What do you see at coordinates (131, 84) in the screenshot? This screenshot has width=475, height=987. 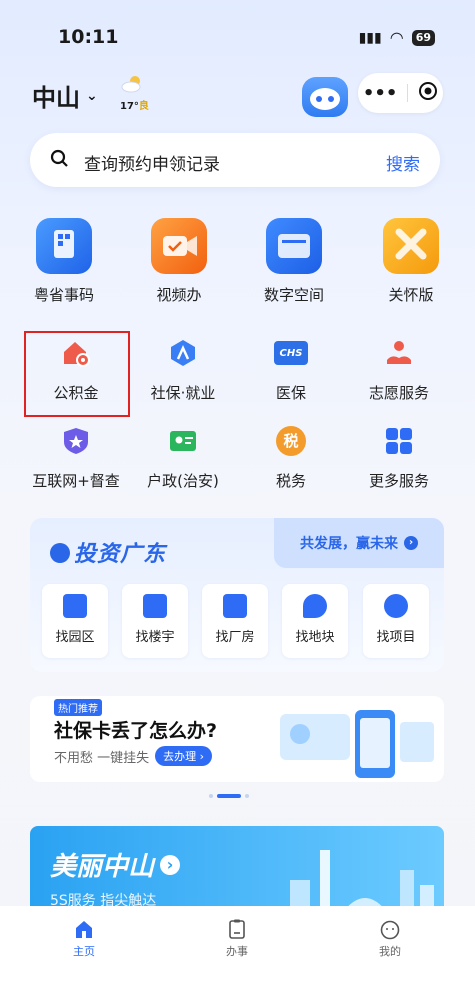 I see `weather-icon` at bounding box center [131, 84].